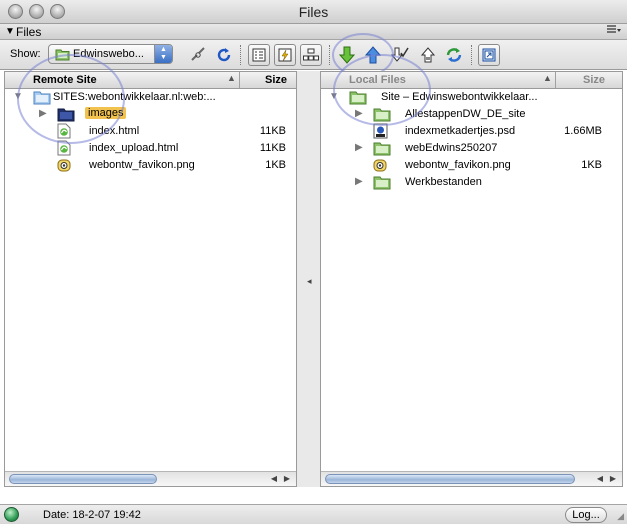 This screenshot has width=627, height=524. Describe the element at coordinates (106, 113) in the screenshot. I see `file-name: images` at that location.